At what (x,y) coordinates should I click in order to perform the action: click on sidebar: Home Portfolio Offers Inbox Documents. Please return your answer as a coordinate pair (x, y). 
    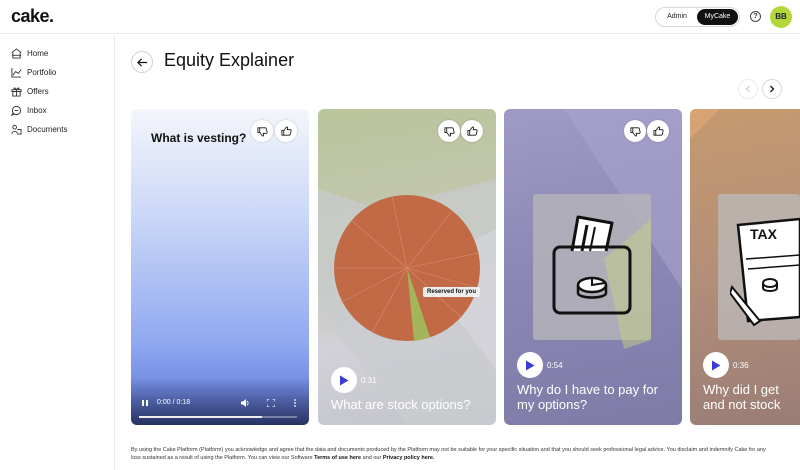
    Looking at the image, I should click on (57, 252).